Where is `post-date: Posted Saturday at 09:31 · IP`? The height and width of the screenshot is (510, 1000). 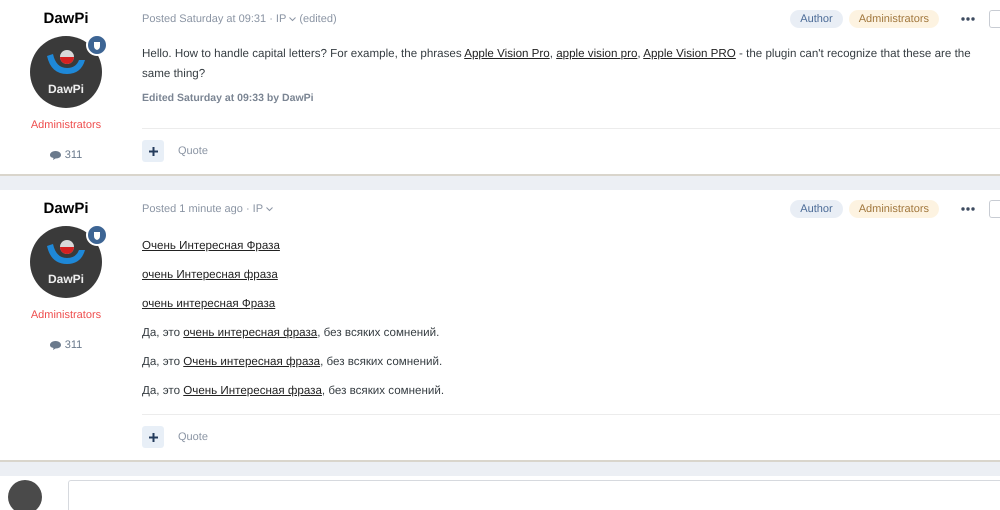 post-date: Posted Saturday at 09:31 · IP is located at coordinates (214, 19).